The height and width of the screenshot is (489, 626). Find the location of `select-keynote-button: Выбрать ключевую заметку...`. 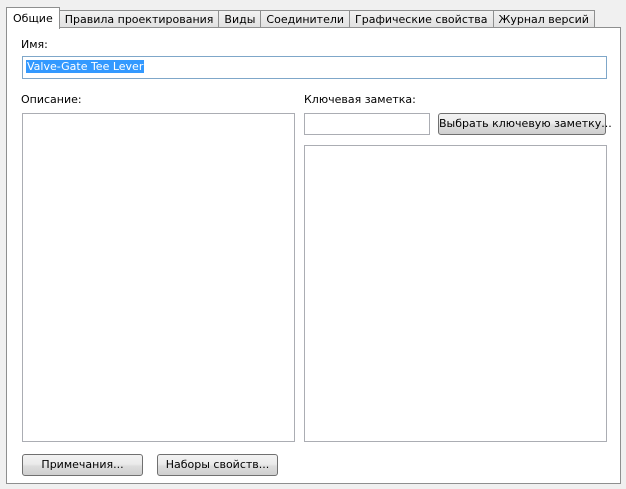

select-keynote-button: Выбрать ключевую заметку... is located at coordinates (525, 124).